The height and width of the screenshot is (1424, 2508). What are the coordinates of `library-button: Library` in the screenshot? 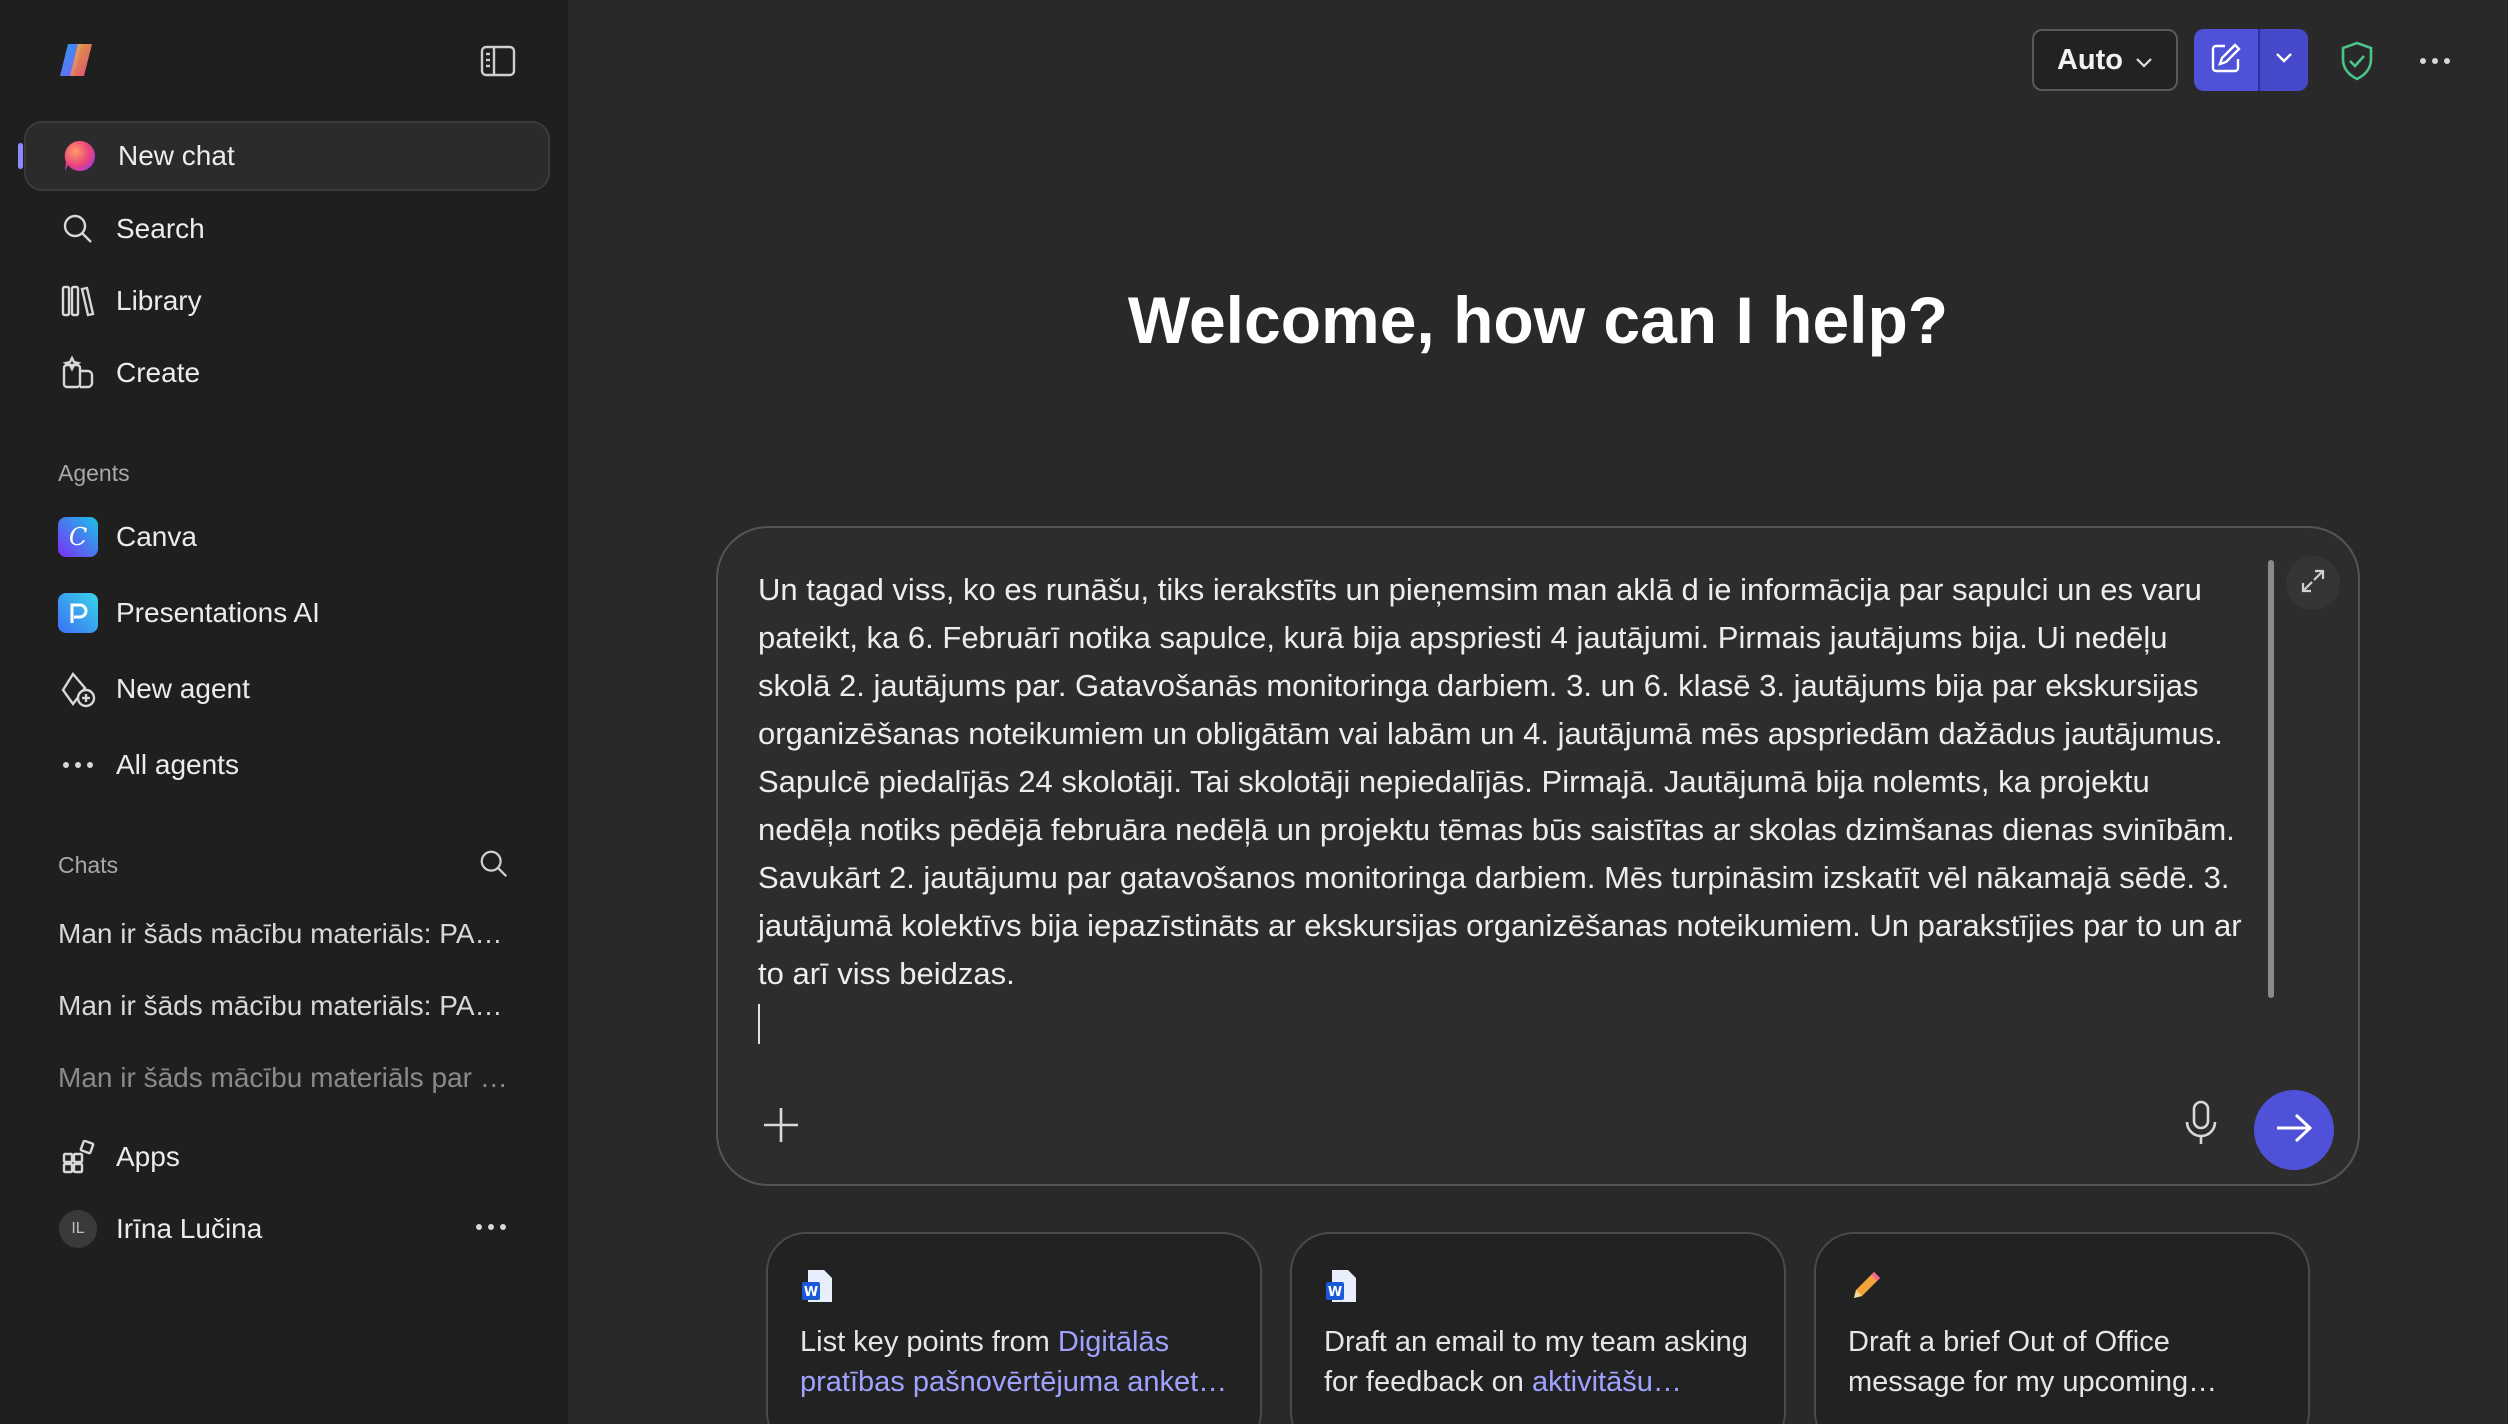 It's located at (287, 301).